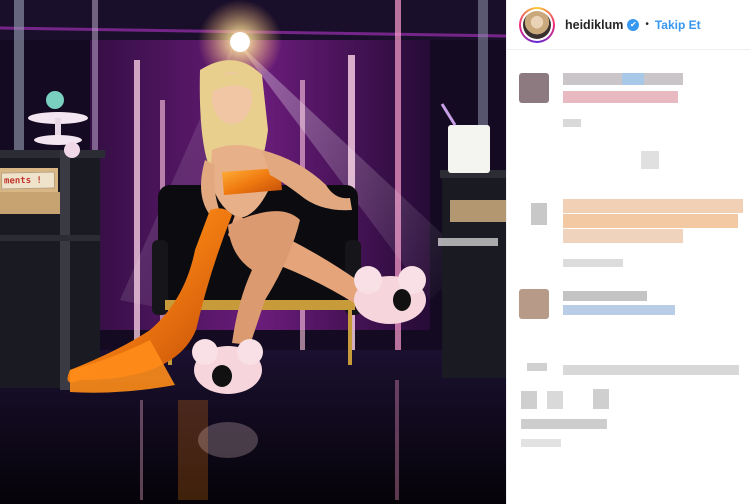 The height and width of the screenshot is (504, 750). I want to click on follow-button: Takip Et, so click(678, 25).